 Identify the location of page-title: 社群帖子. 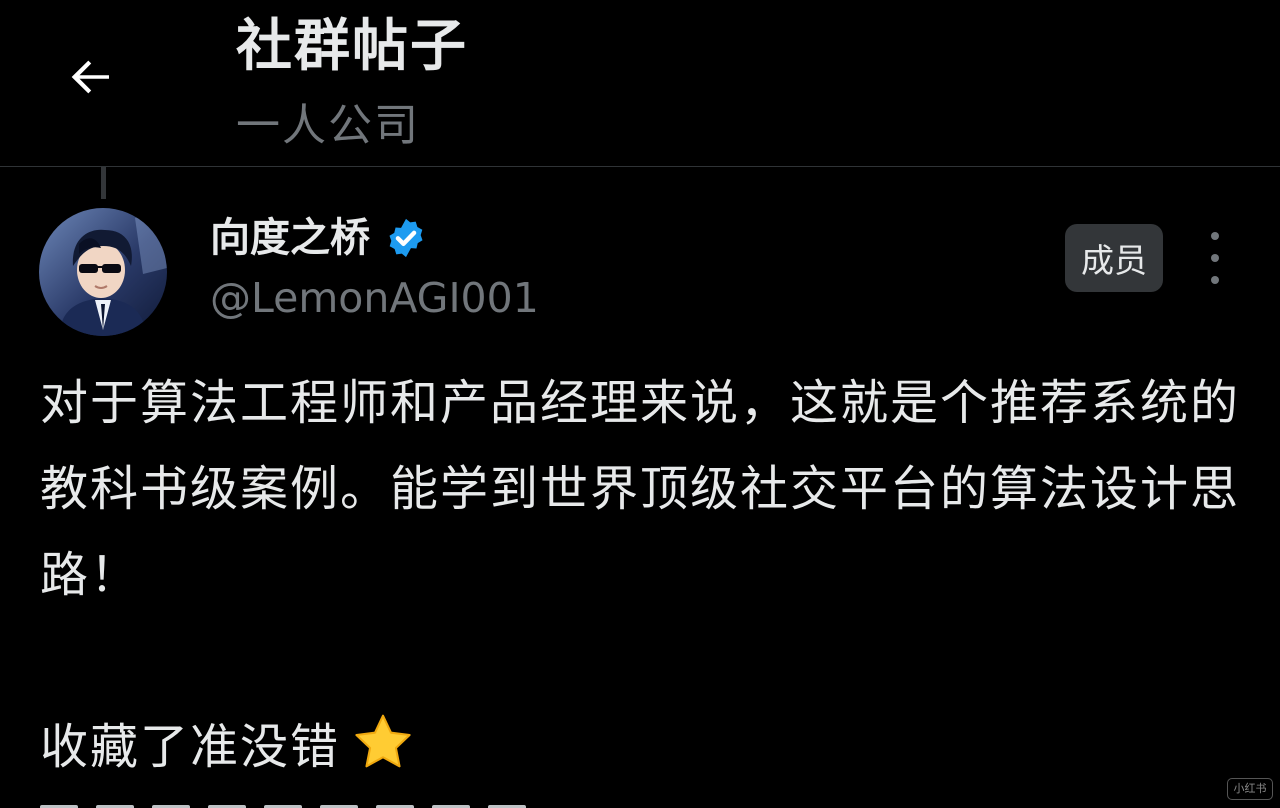
(352, 46).